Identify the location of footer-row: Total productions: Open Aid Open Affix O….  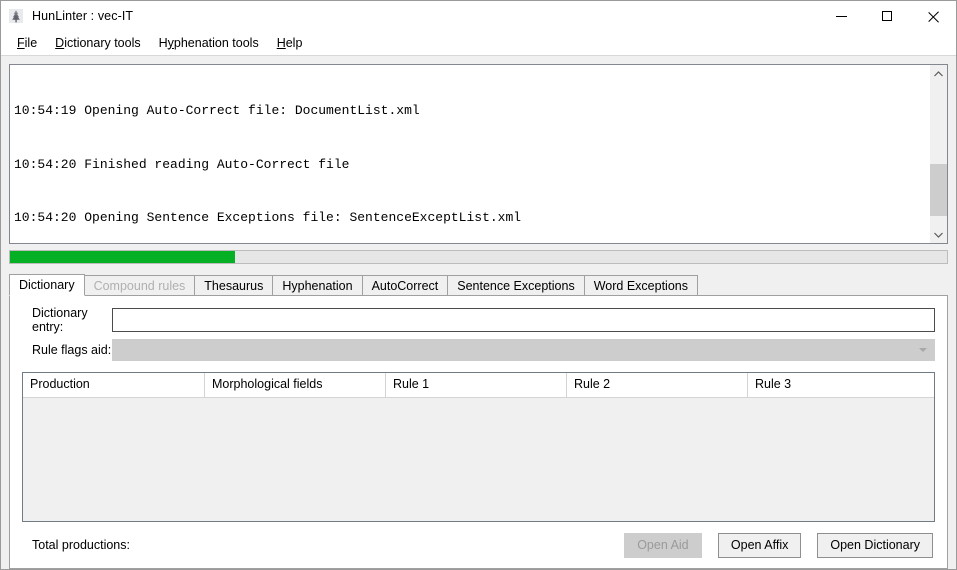
(478, 545).